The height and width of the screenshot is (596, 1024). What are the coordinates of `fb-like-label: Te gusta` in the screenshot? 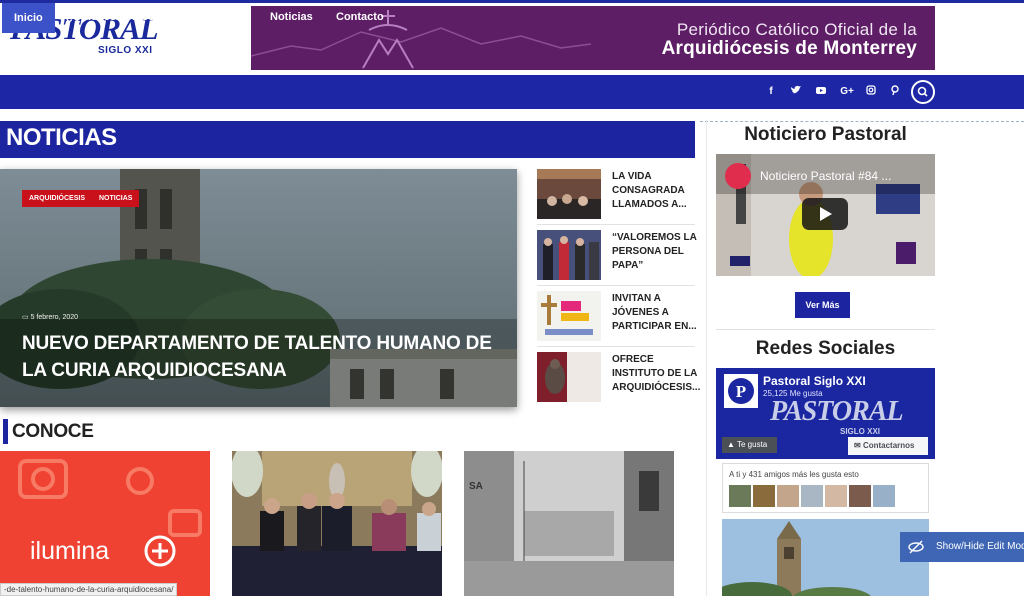 It's located at (752, 444).